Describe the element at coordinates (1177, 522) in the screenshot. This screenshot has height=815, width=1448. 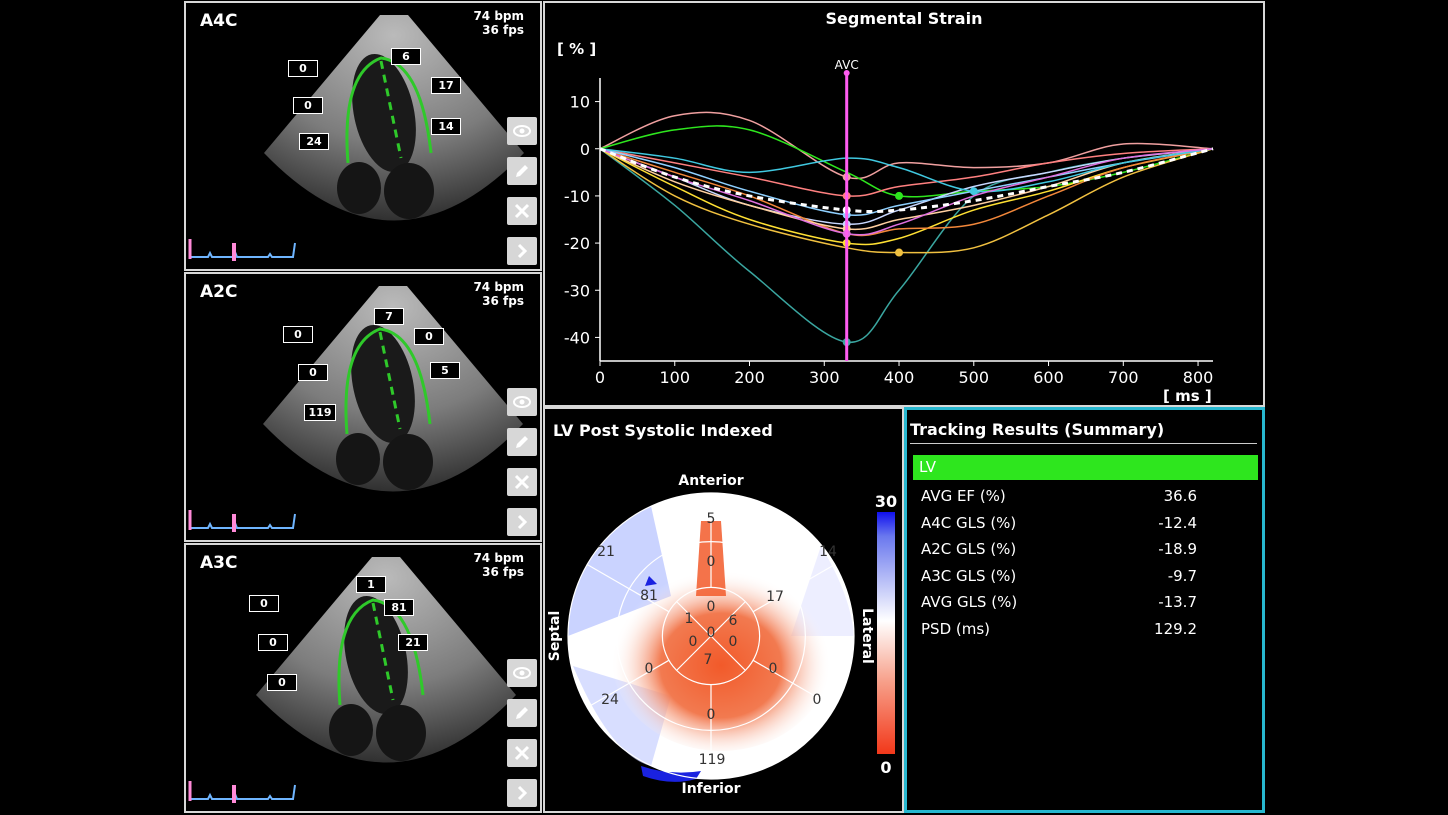
I see `result-value: -12.4` at that location.